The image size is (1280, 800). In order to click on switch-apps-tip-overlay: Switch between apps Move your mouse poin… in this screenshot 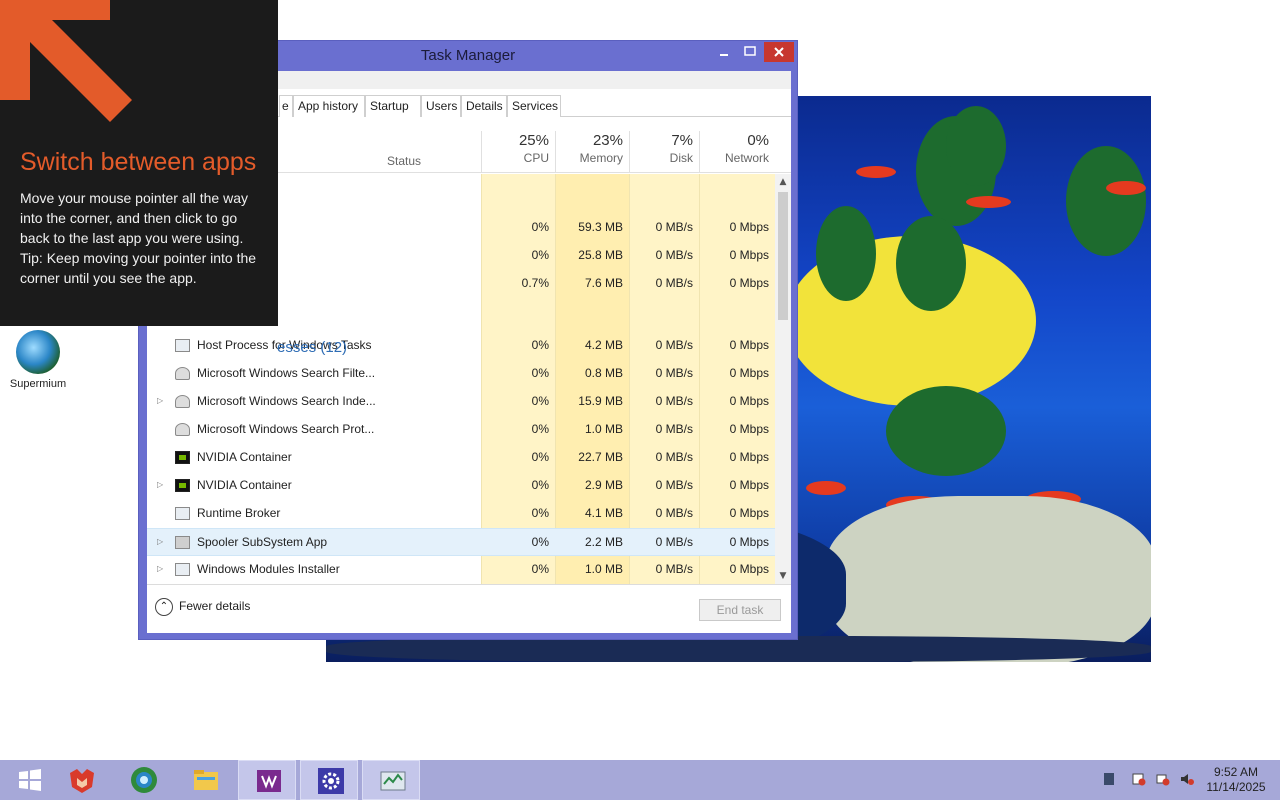, I will do `click(139, 163)`.